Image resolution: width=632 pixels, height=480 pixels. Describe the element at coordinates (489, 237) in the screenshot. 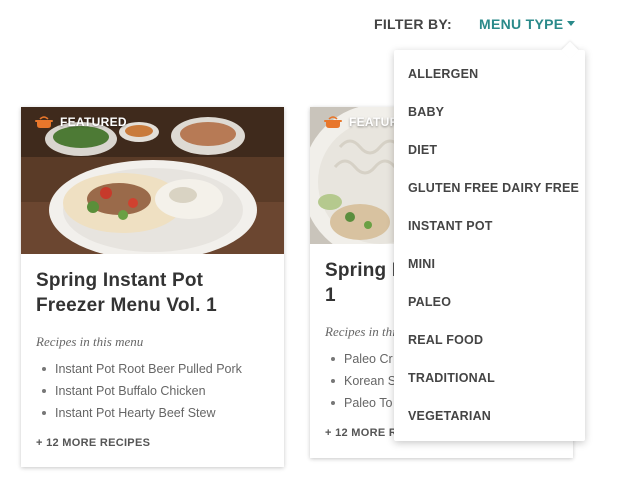

I see `menu-type-option-instant-pot: INSTANT POT` at that location.